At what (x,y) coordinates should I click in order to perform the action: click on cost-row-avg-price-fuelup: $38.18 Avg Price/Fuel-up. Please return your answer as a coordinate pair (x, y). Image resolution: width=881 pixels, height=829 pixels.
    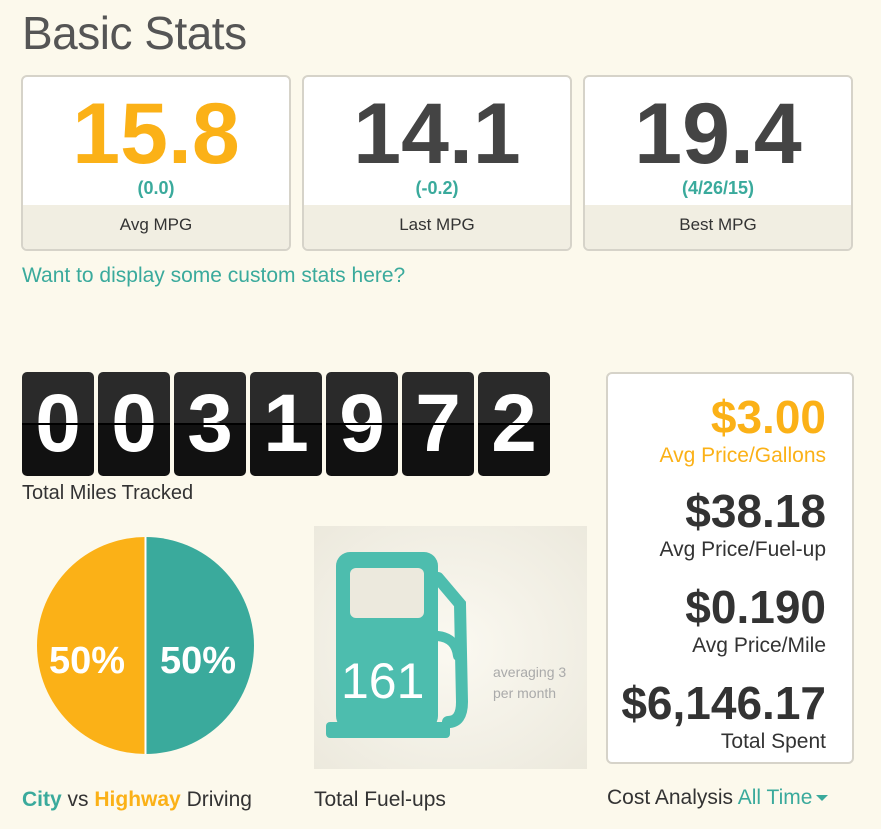
    Looking at the image, I should click on (742, 525).